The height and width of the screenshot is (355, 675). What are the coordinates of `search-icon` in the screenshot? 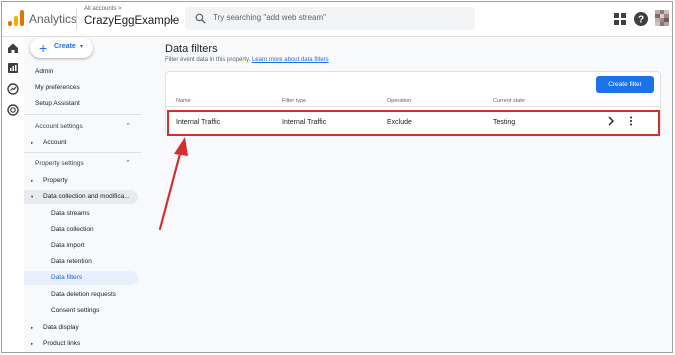 It's located at (200, 18).